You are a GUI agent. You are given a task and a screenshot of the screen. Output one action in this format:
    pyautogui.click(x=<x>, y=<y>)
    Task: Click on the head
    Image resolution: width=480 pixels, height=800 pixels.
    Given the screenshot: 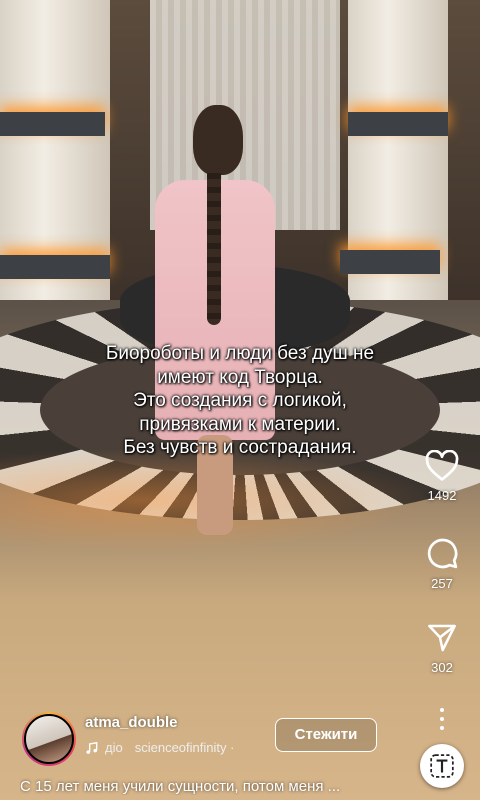 What is the action you would take?
    pyautogui.click(x=218, y=140)
    